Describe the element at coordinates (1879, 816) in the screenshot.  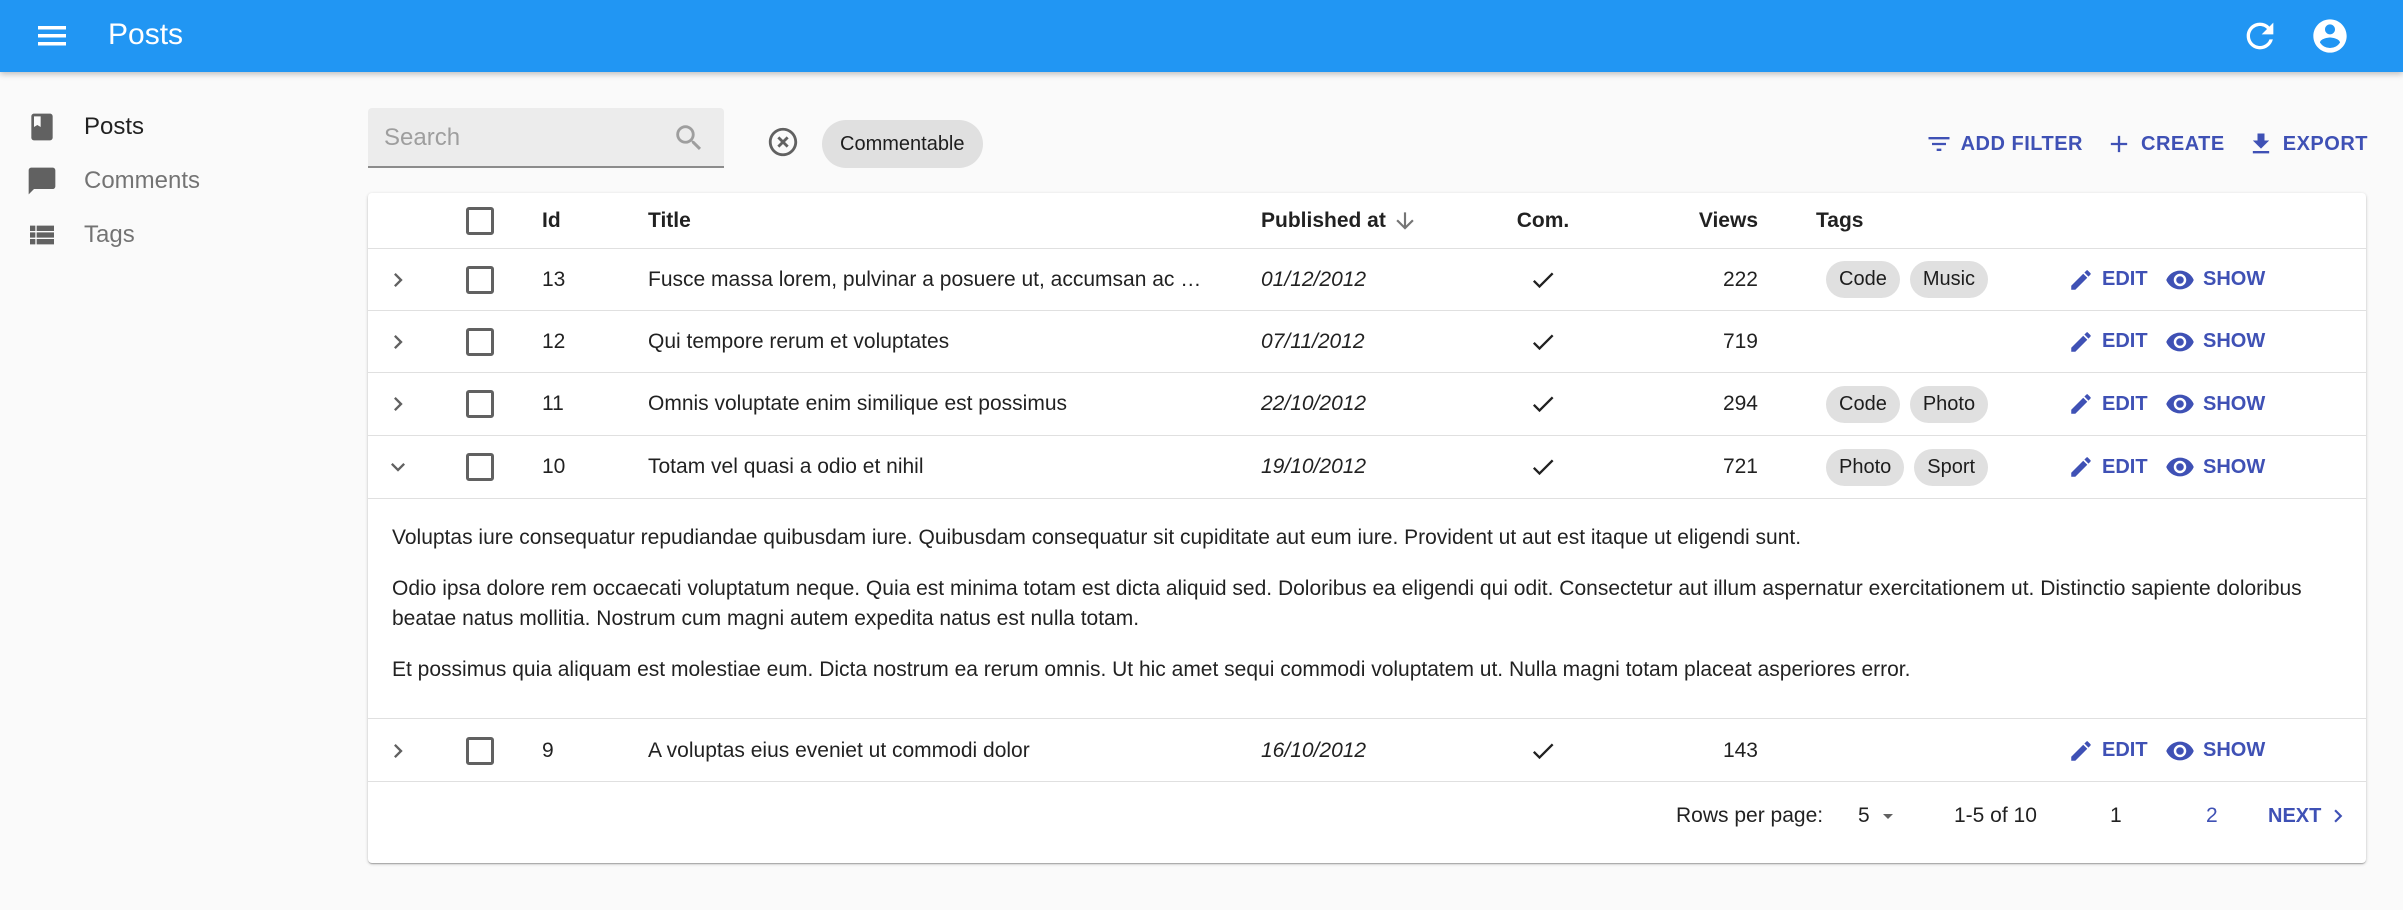
I see `rows-per-page-select: 5` at that location.